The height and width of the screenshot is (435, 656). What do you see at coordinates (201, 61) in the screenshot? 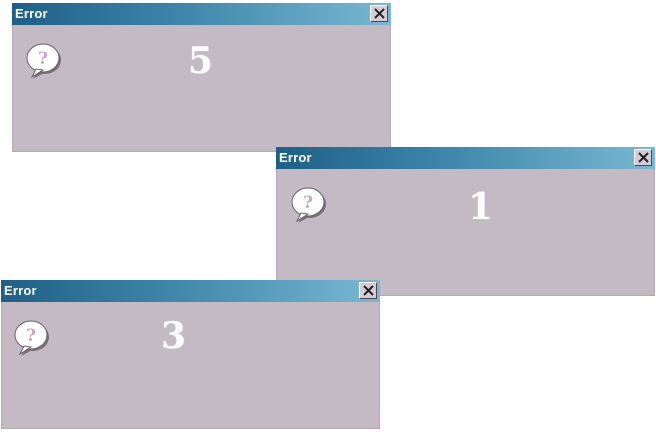
I see `dialog-number: 5` at bounding box center [201, 61].